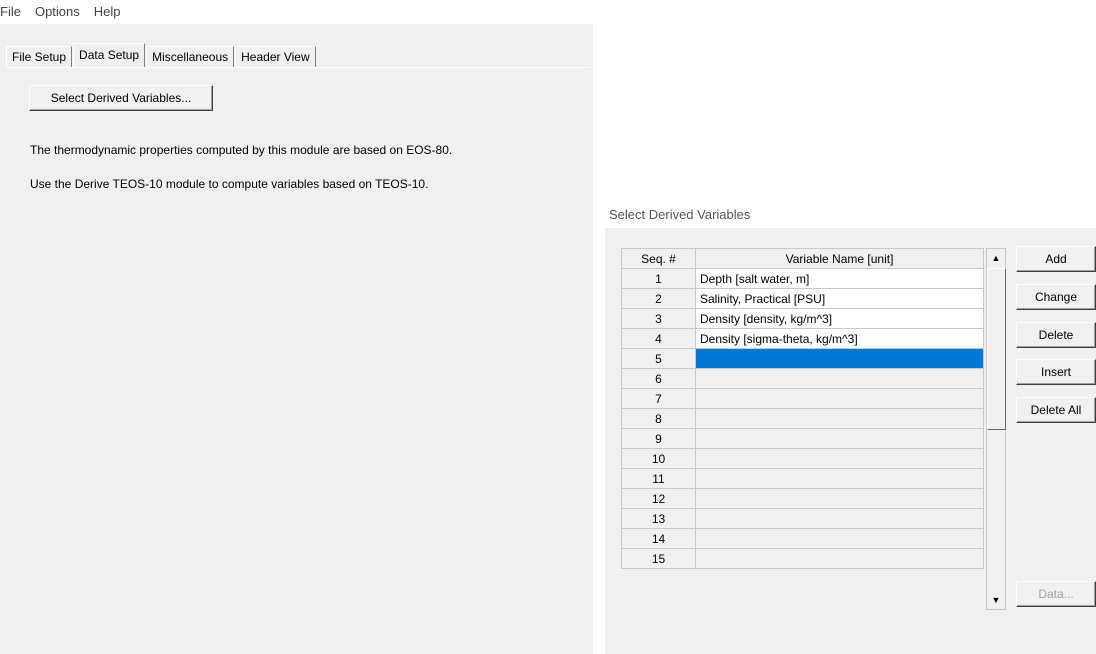 This screenshot has height=654, width=1096. Describe the element at coordinates (658, 378) in the screenshot. I see `row-seq-cell: 6` at that location.